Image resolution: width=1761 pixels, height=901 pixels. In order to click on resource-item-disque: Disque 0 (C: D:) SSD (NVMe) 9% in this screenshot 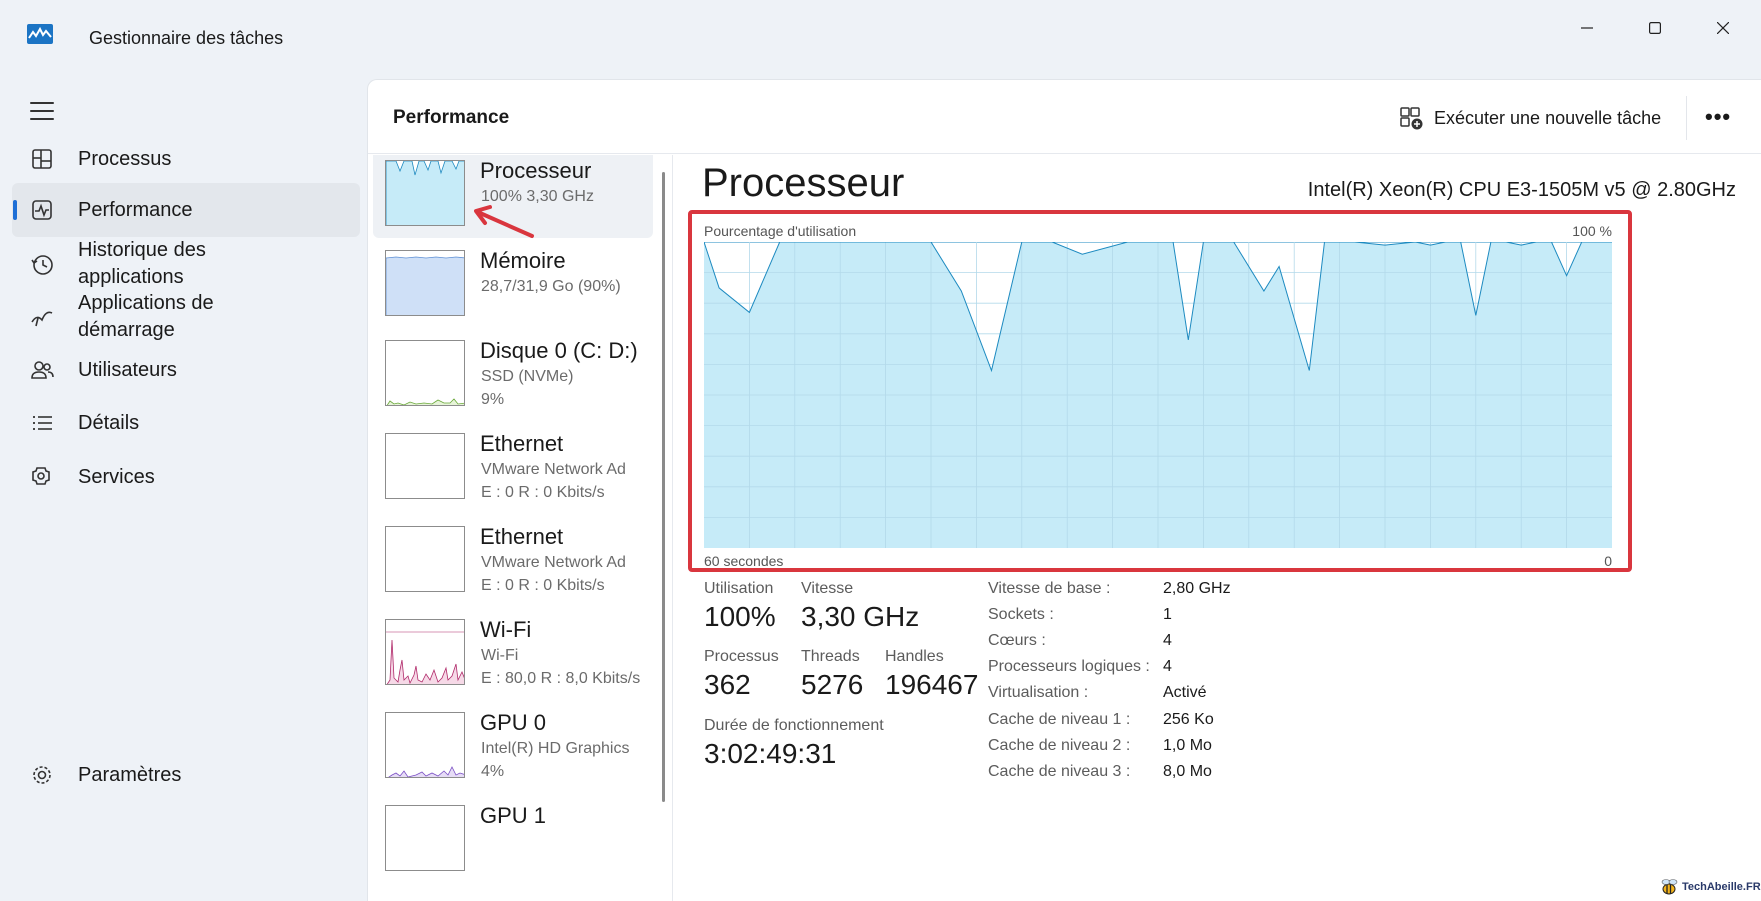, I will do `click(513, 373)`.